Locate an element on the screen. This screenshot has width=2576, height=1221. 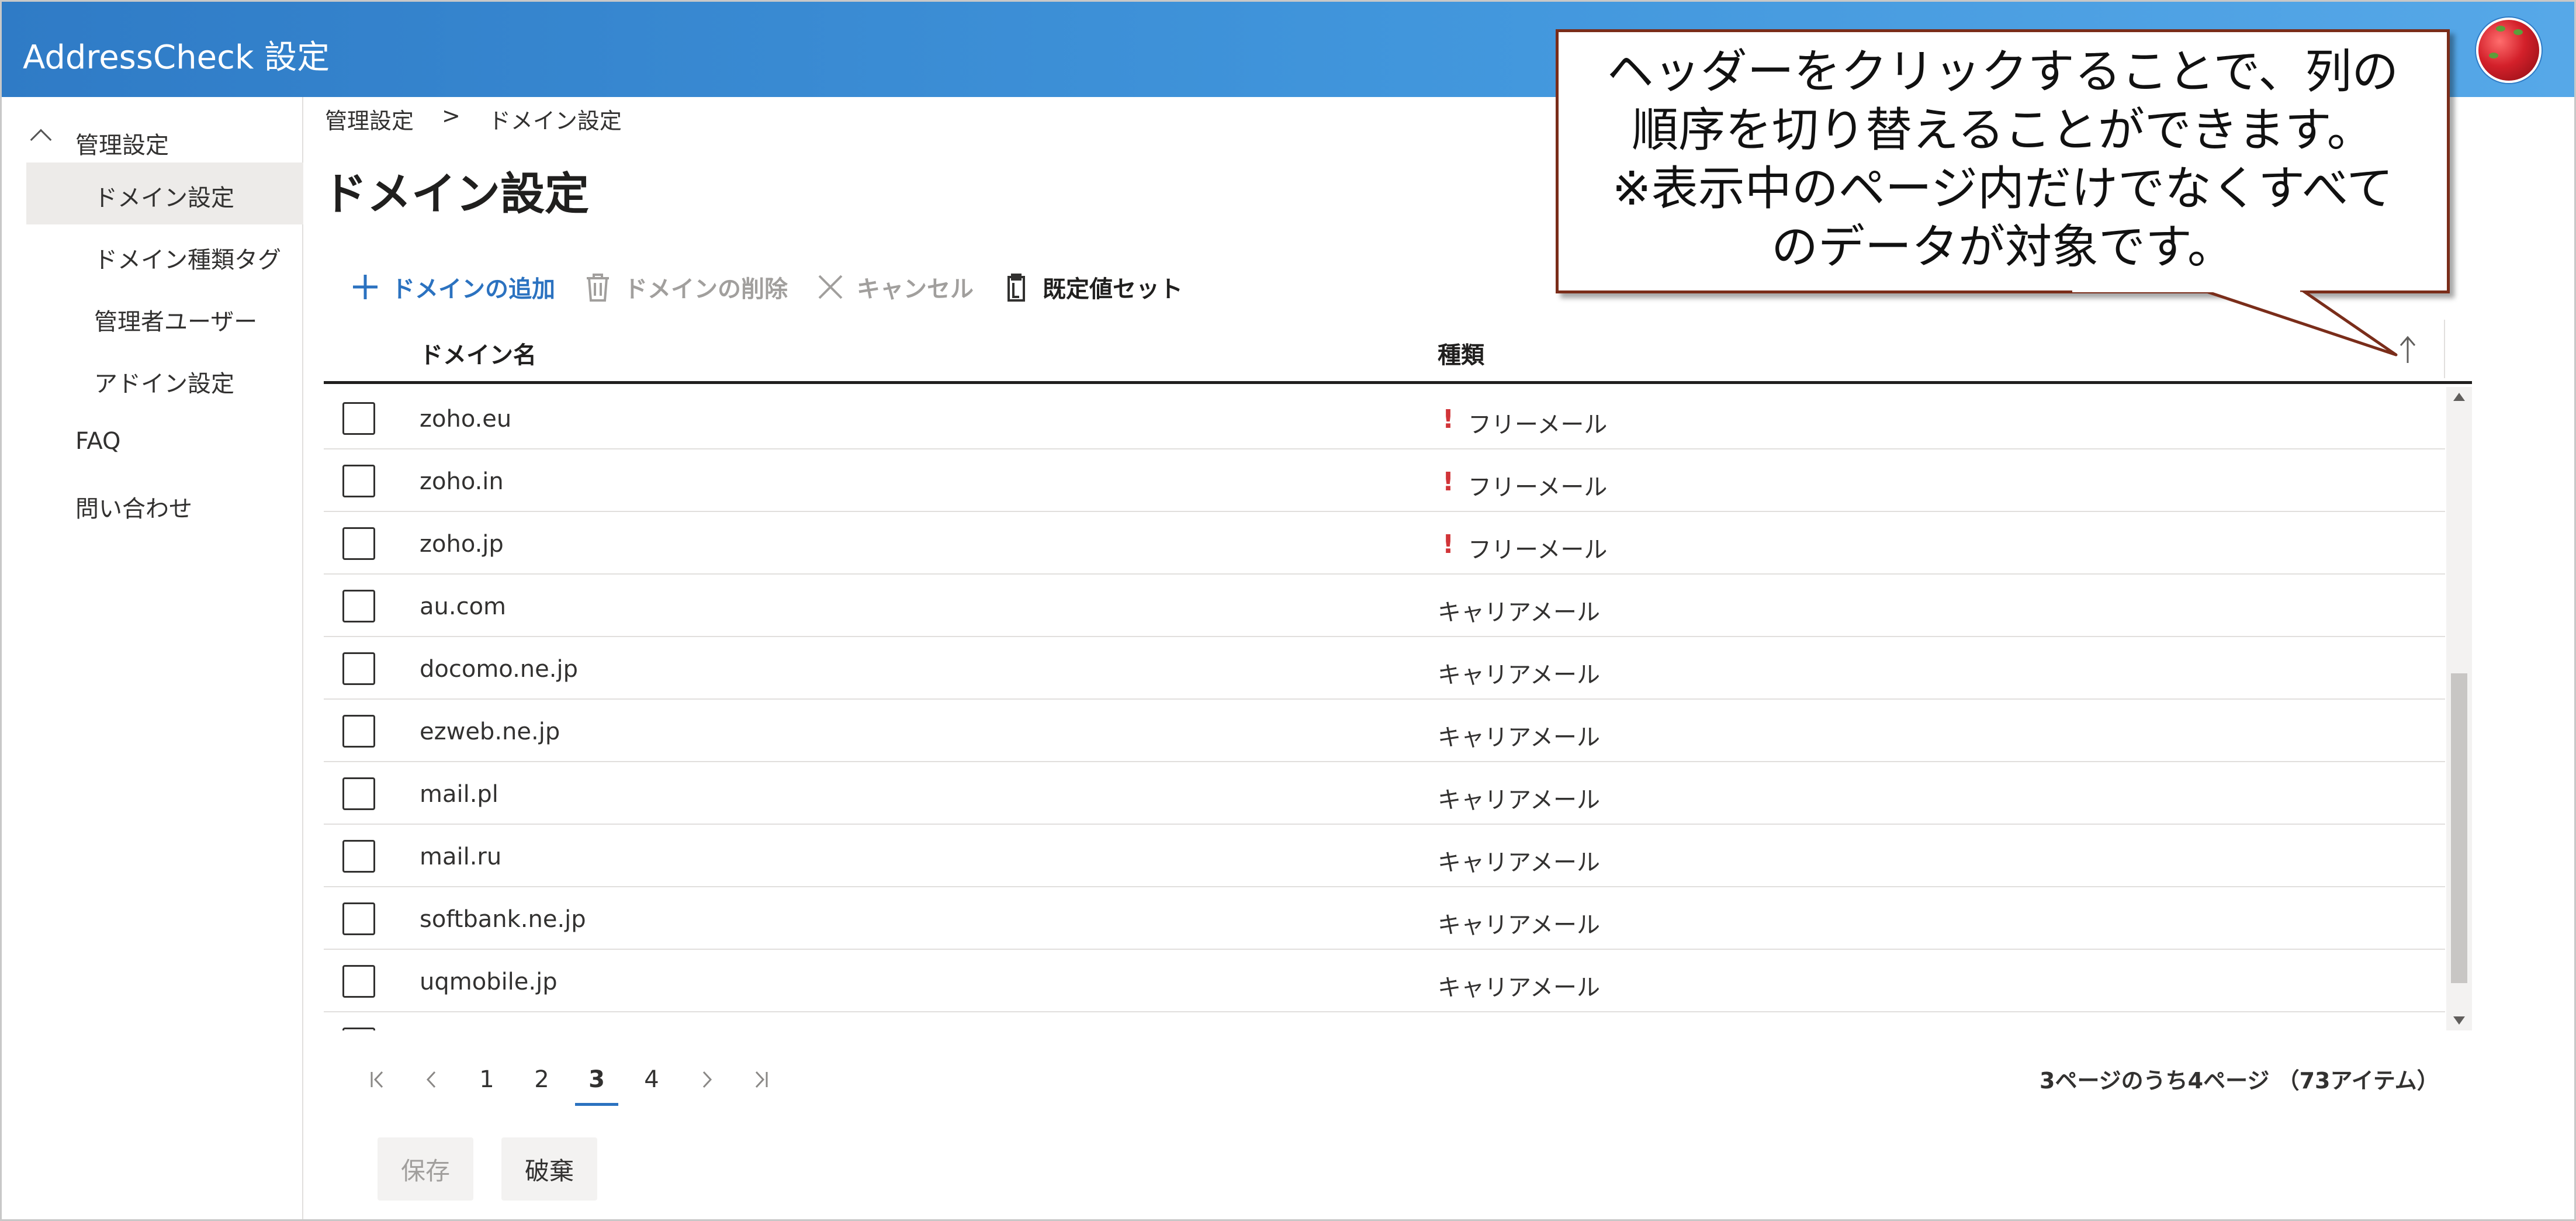
vertical-scrollbar is located at coordinates (2459, 709).